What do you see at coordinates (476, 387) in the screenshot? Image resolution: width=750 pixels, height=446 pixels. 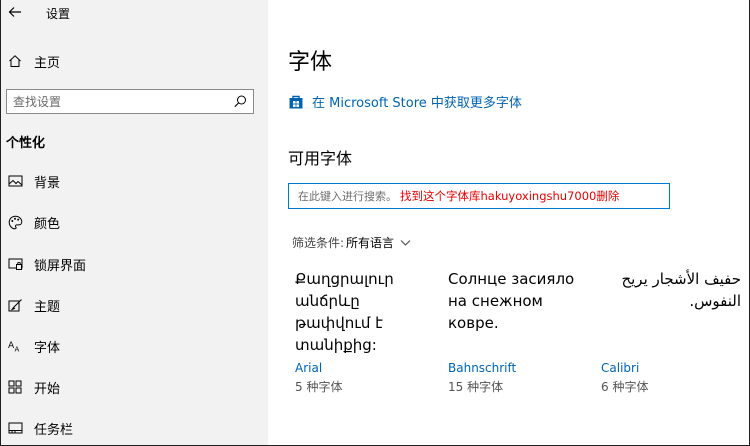 I see `font-count: 15 种字体` at bounding box center [476, 387].